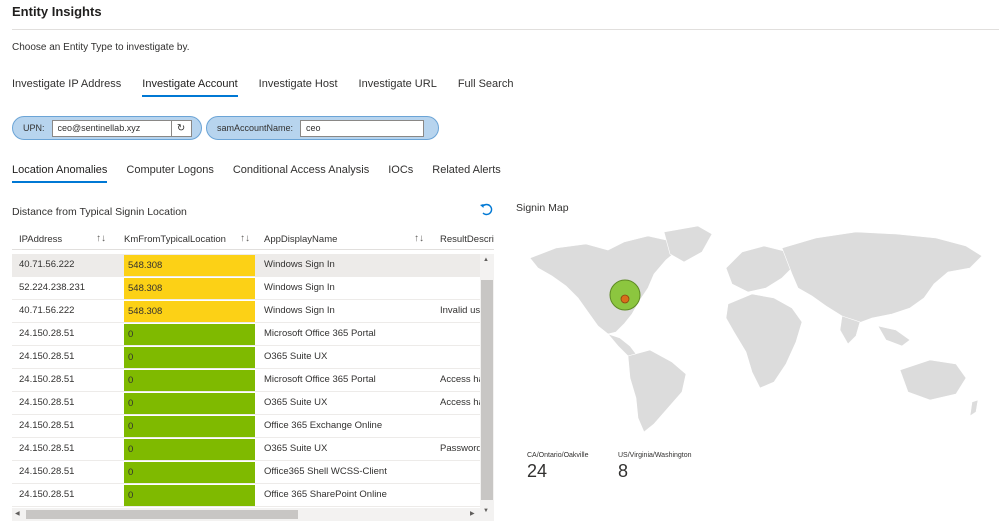 The height and width of the screenshot is (521, 999). What do you see at coordinates (300, 239) in the screenshot?
I see `column-header-app: AppDisplayName` at bounding box center [300, 239].